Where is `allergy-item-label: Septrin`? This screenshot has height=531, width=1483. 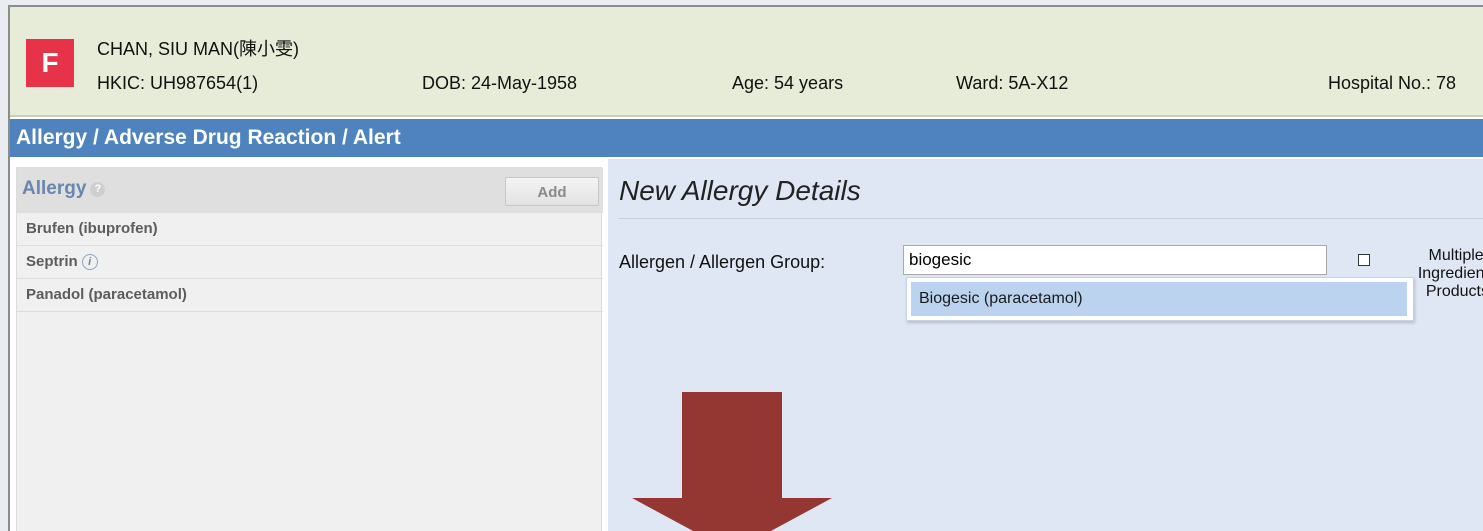 allergy-item-label: Septrin is located at coordinates (52, 261).